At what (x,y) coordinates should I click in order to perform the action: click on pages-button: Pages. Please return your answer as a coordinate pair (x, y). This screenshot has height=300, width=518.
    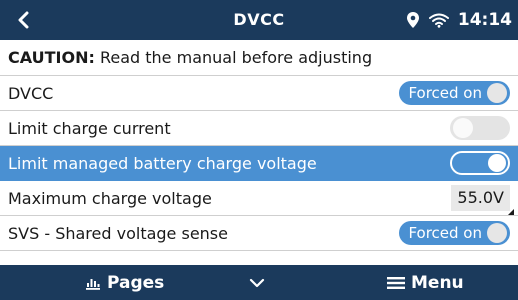
    Looking at the image, I should click on (124, 282).